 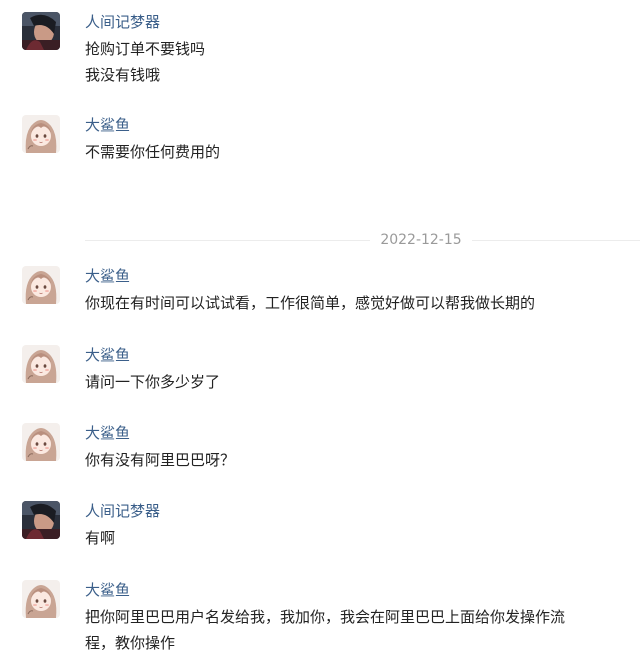 I want to click on message-body: 你现在有时间可以试试看，工作很简单，感觉好做可以帮我做长期的, so click(x=357, y=303).